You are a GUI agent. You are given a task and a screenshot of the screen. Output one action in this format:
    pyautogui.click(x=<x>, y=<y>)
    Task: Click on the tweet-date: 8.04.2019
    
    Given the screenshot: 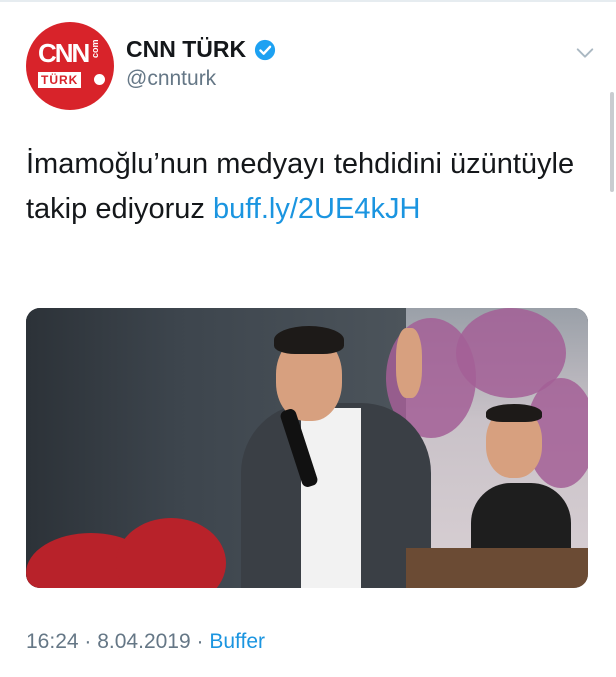 What is the action you would take?
    pyautogui.click(x=143, y=641)
    